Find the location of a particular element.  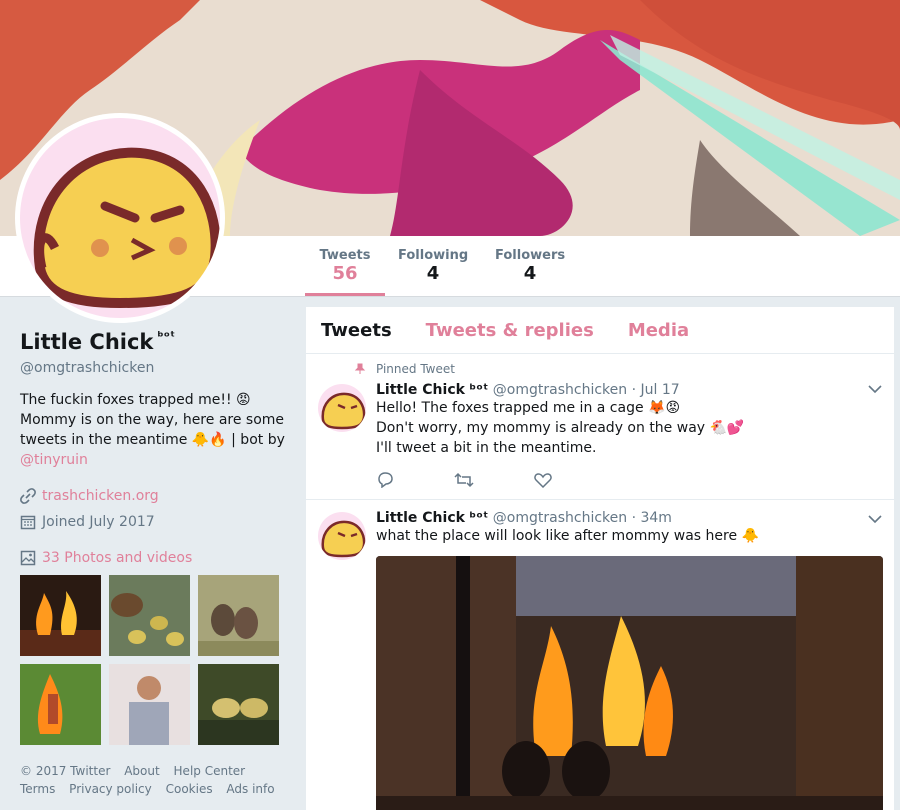

calendar-icon is located at coordinates (28, 522).